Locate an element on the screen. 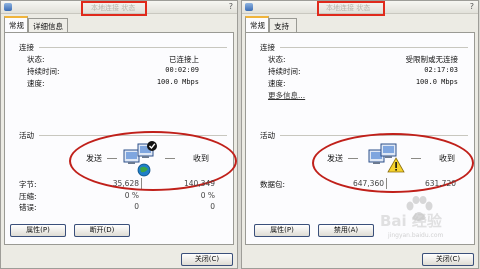 This screenshot has width=480, height=269. compression-label: 压缩: is located at coordinates (28, 196).